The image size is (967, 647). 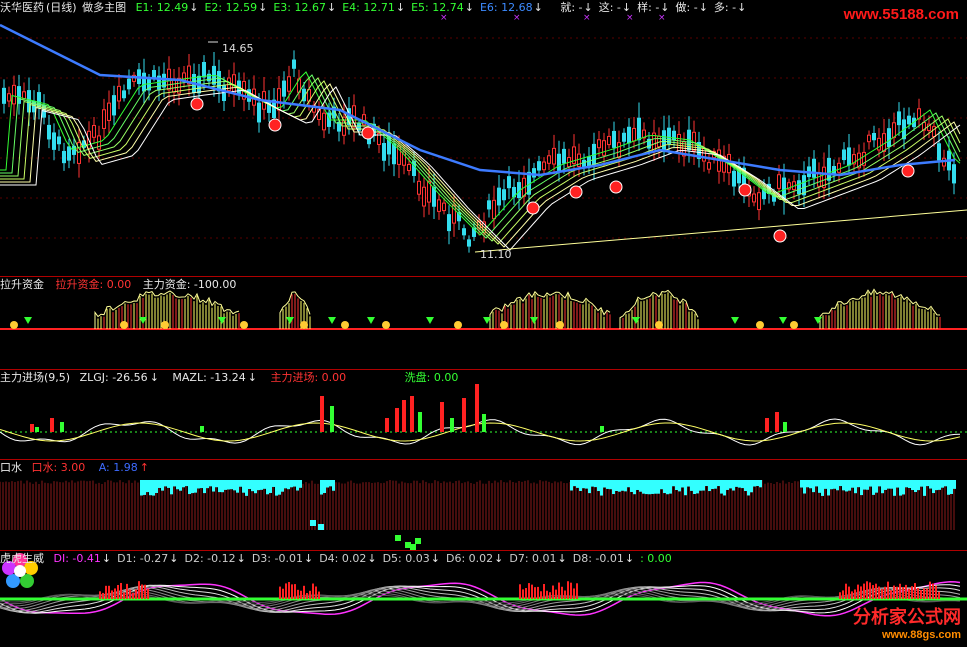 What do you see at coordinates (154, 377) in the screenshot?
I see `zlgj-arrow: ↓` at bounding box center [154, 377].